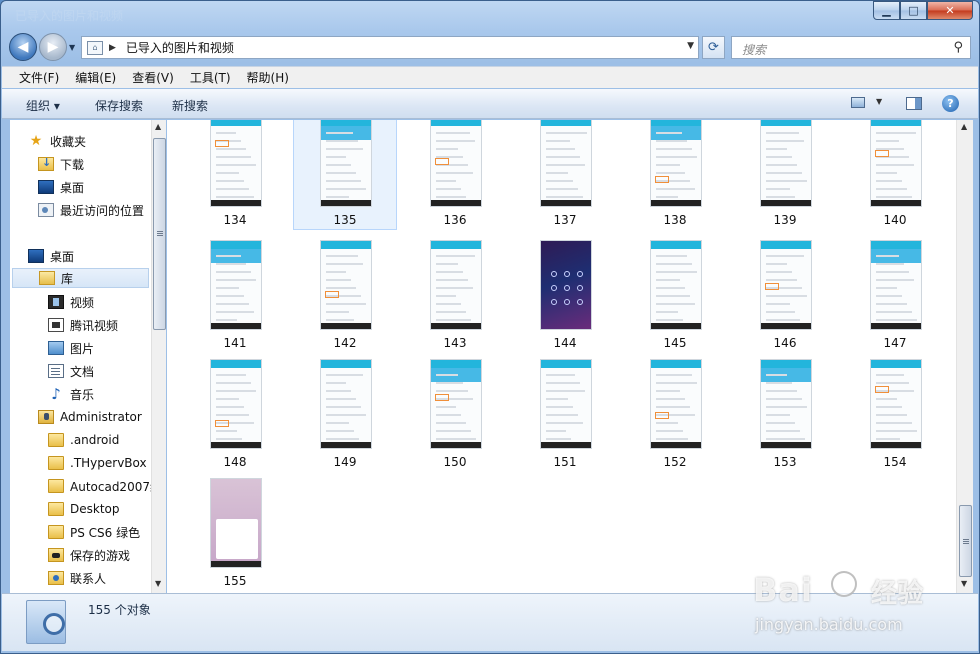 The width and height of the screenshot is (980, 654). What do you see at coordinates (97, 463) in the screenshot?
I see `sidebar-item-thypervbox: .THypervBox` at bounding box center [97, 463].